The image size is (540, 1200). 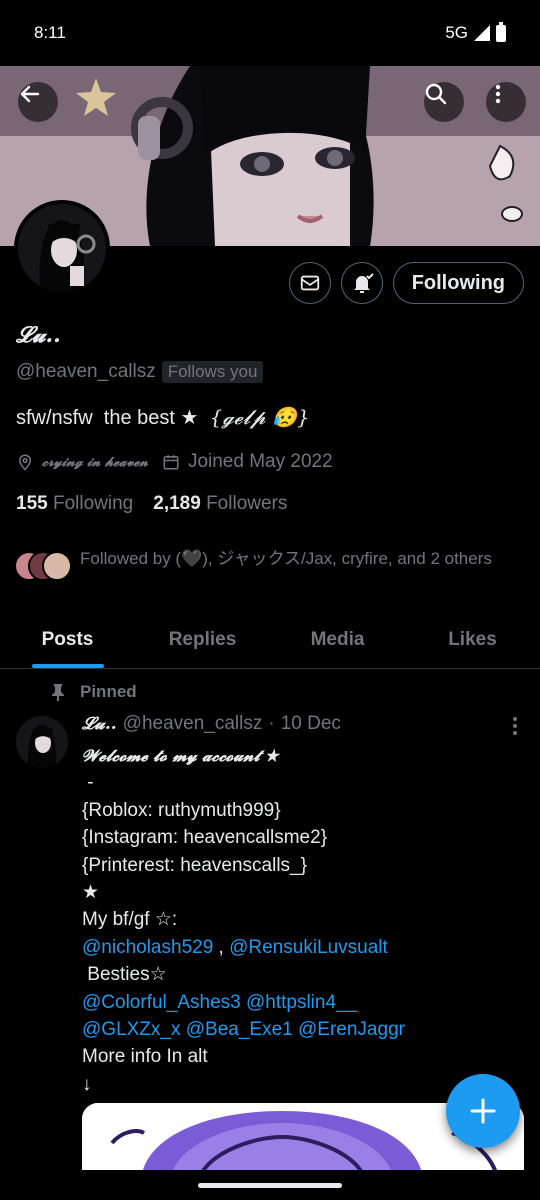 I want to click on profile-location: 𝓬𝓻𝔂𝓲𝓷𝓰 𝓲𝓷 𝓱𝓮𝓪𝓿𝓮𝓷, so click(x=95, y=462).